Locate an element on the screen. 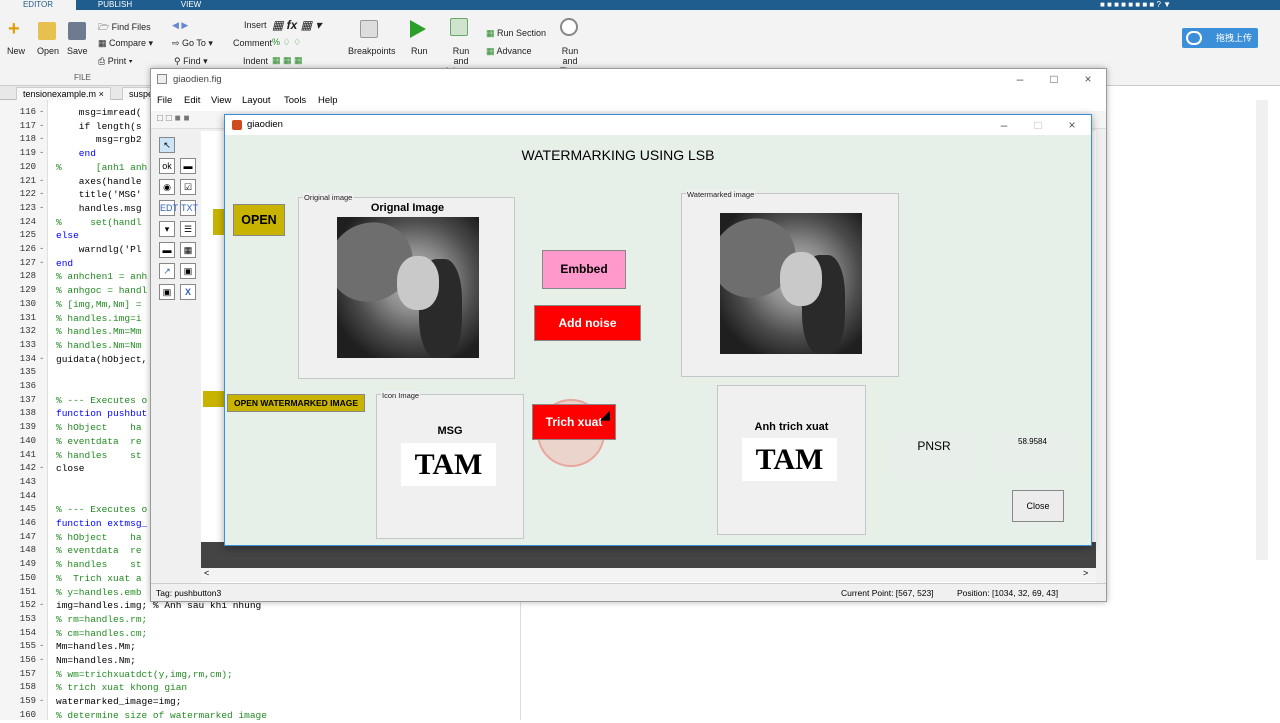  close-window-button: × is located at coordinates (1088, 79).